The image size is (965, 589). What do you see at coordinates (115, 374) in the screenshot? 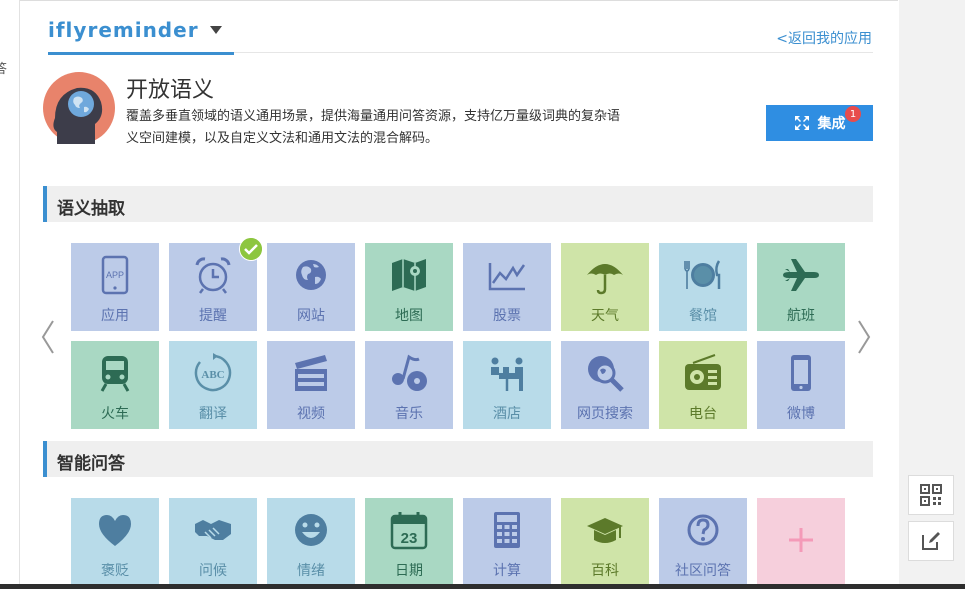
I see `train-icon` at bounding box center [115, 374].